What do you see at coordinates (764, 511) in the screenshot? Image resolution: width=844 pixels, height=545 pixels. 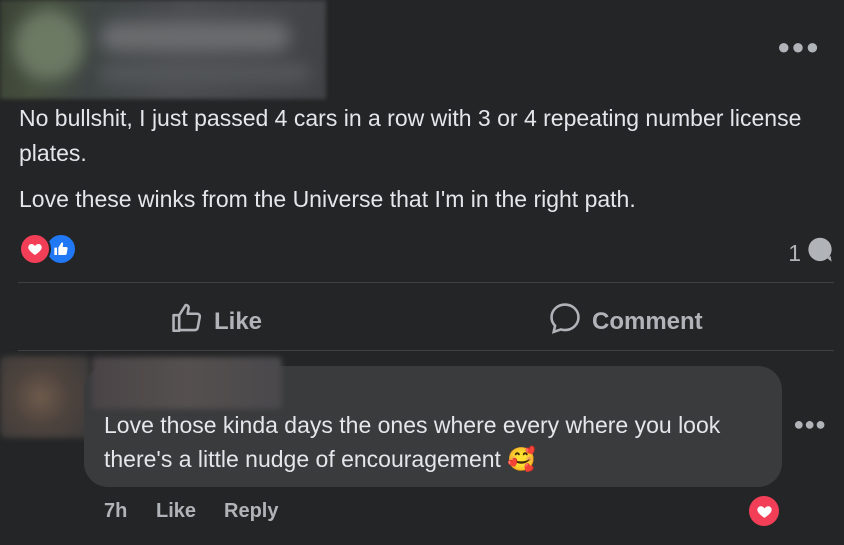 I see `comment-love-reaction-icon` at bounding box center [764, 511].